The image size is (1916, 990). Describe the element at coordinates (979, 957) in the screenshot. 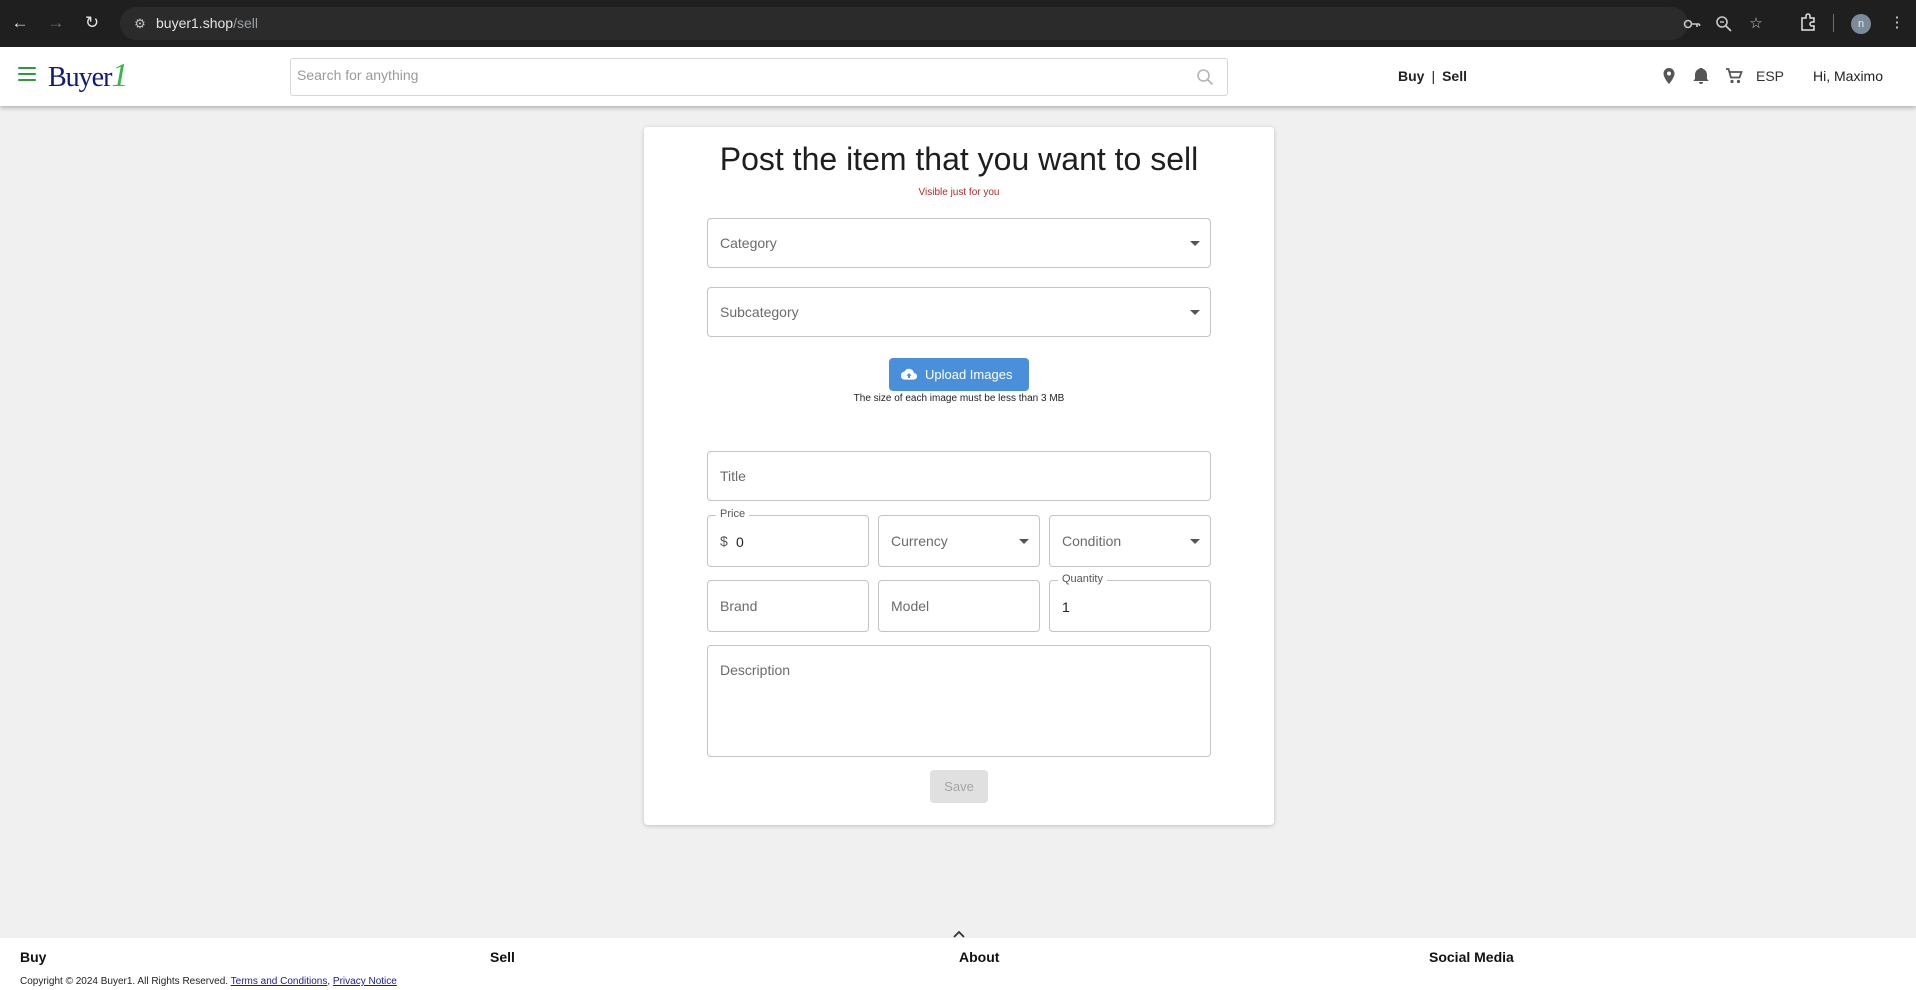

I see `footer-col-about: About` at that location.